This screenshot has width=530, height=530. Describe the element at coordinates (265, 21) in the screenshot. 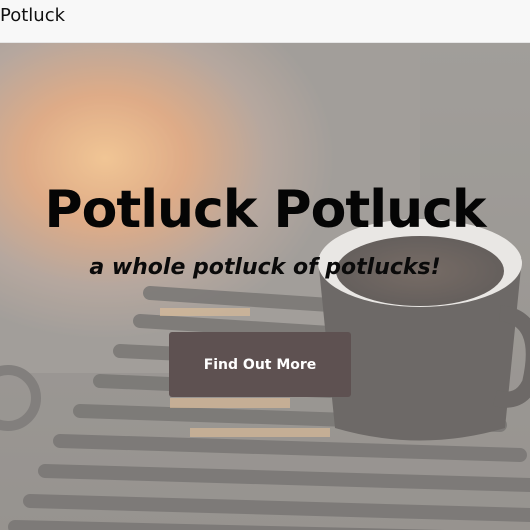

I see `top-navbar: Potluck` at that location.